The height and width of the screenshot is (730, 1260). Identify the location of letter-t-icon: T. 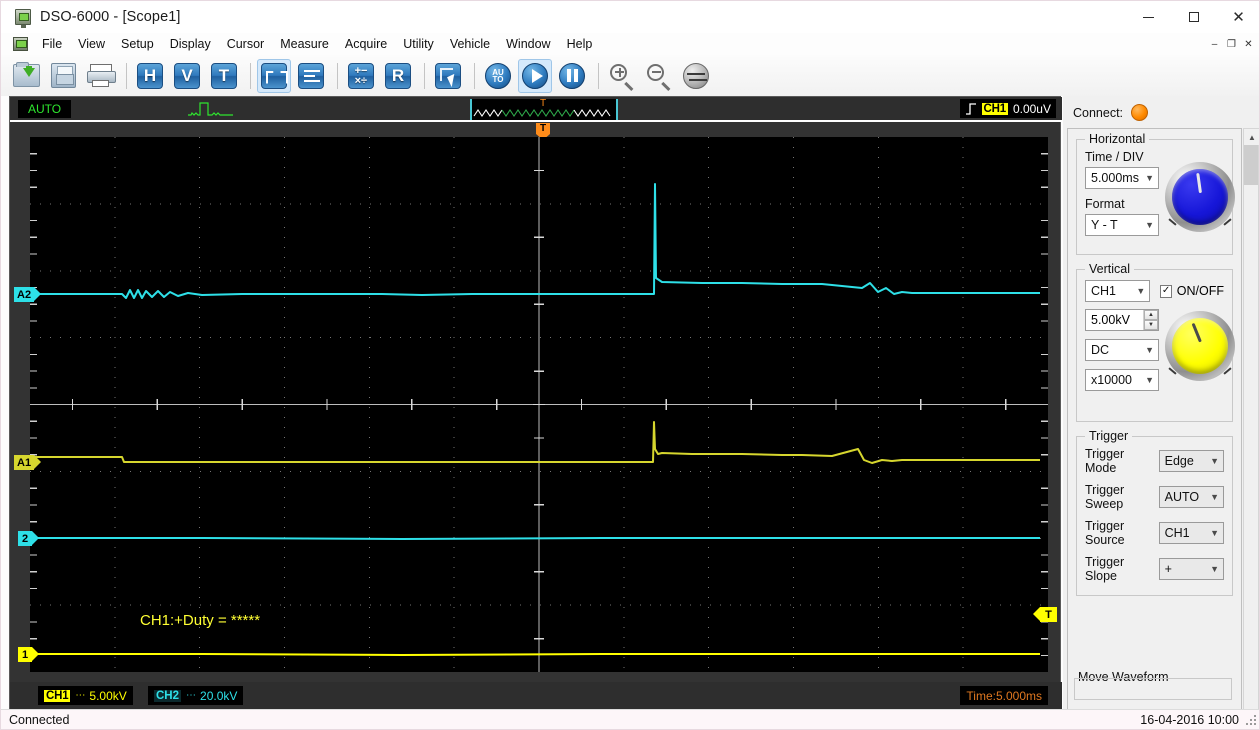
(224, 75).